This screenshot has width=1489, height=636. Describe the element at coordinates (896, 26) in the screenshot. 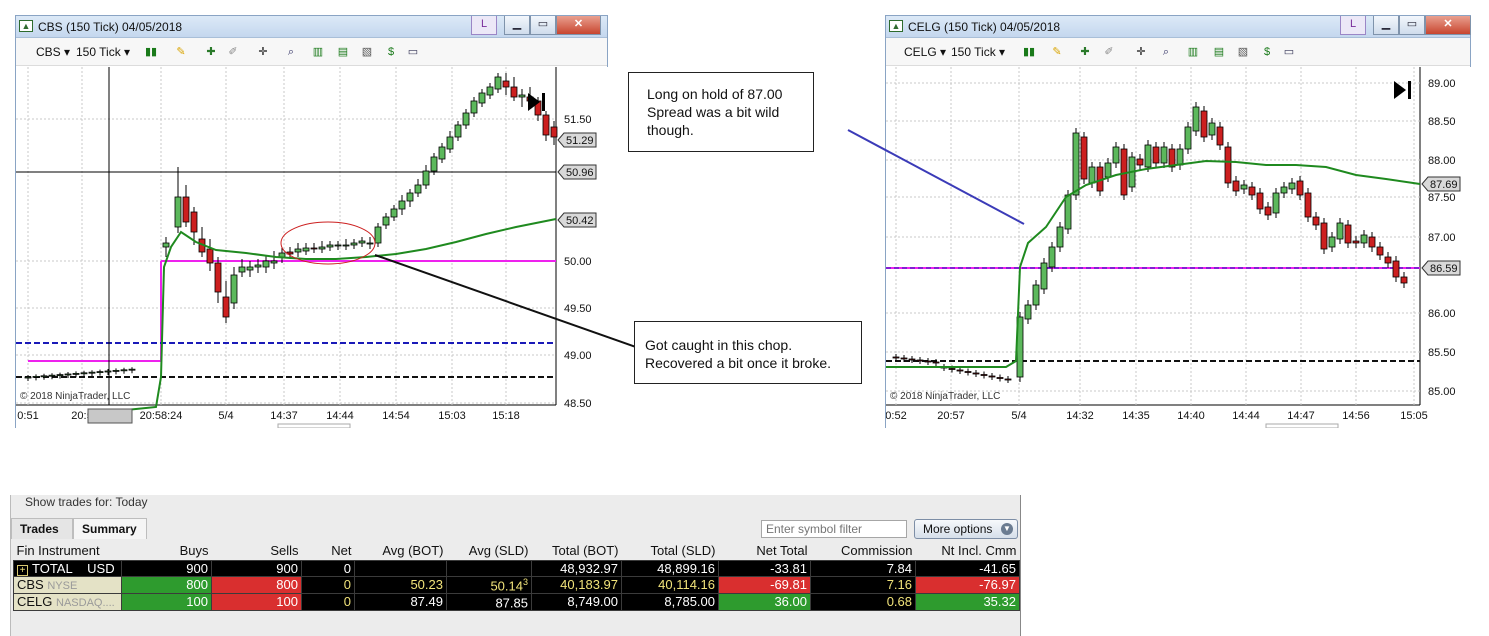

I see `chart-app-icon: ▲` at that location.